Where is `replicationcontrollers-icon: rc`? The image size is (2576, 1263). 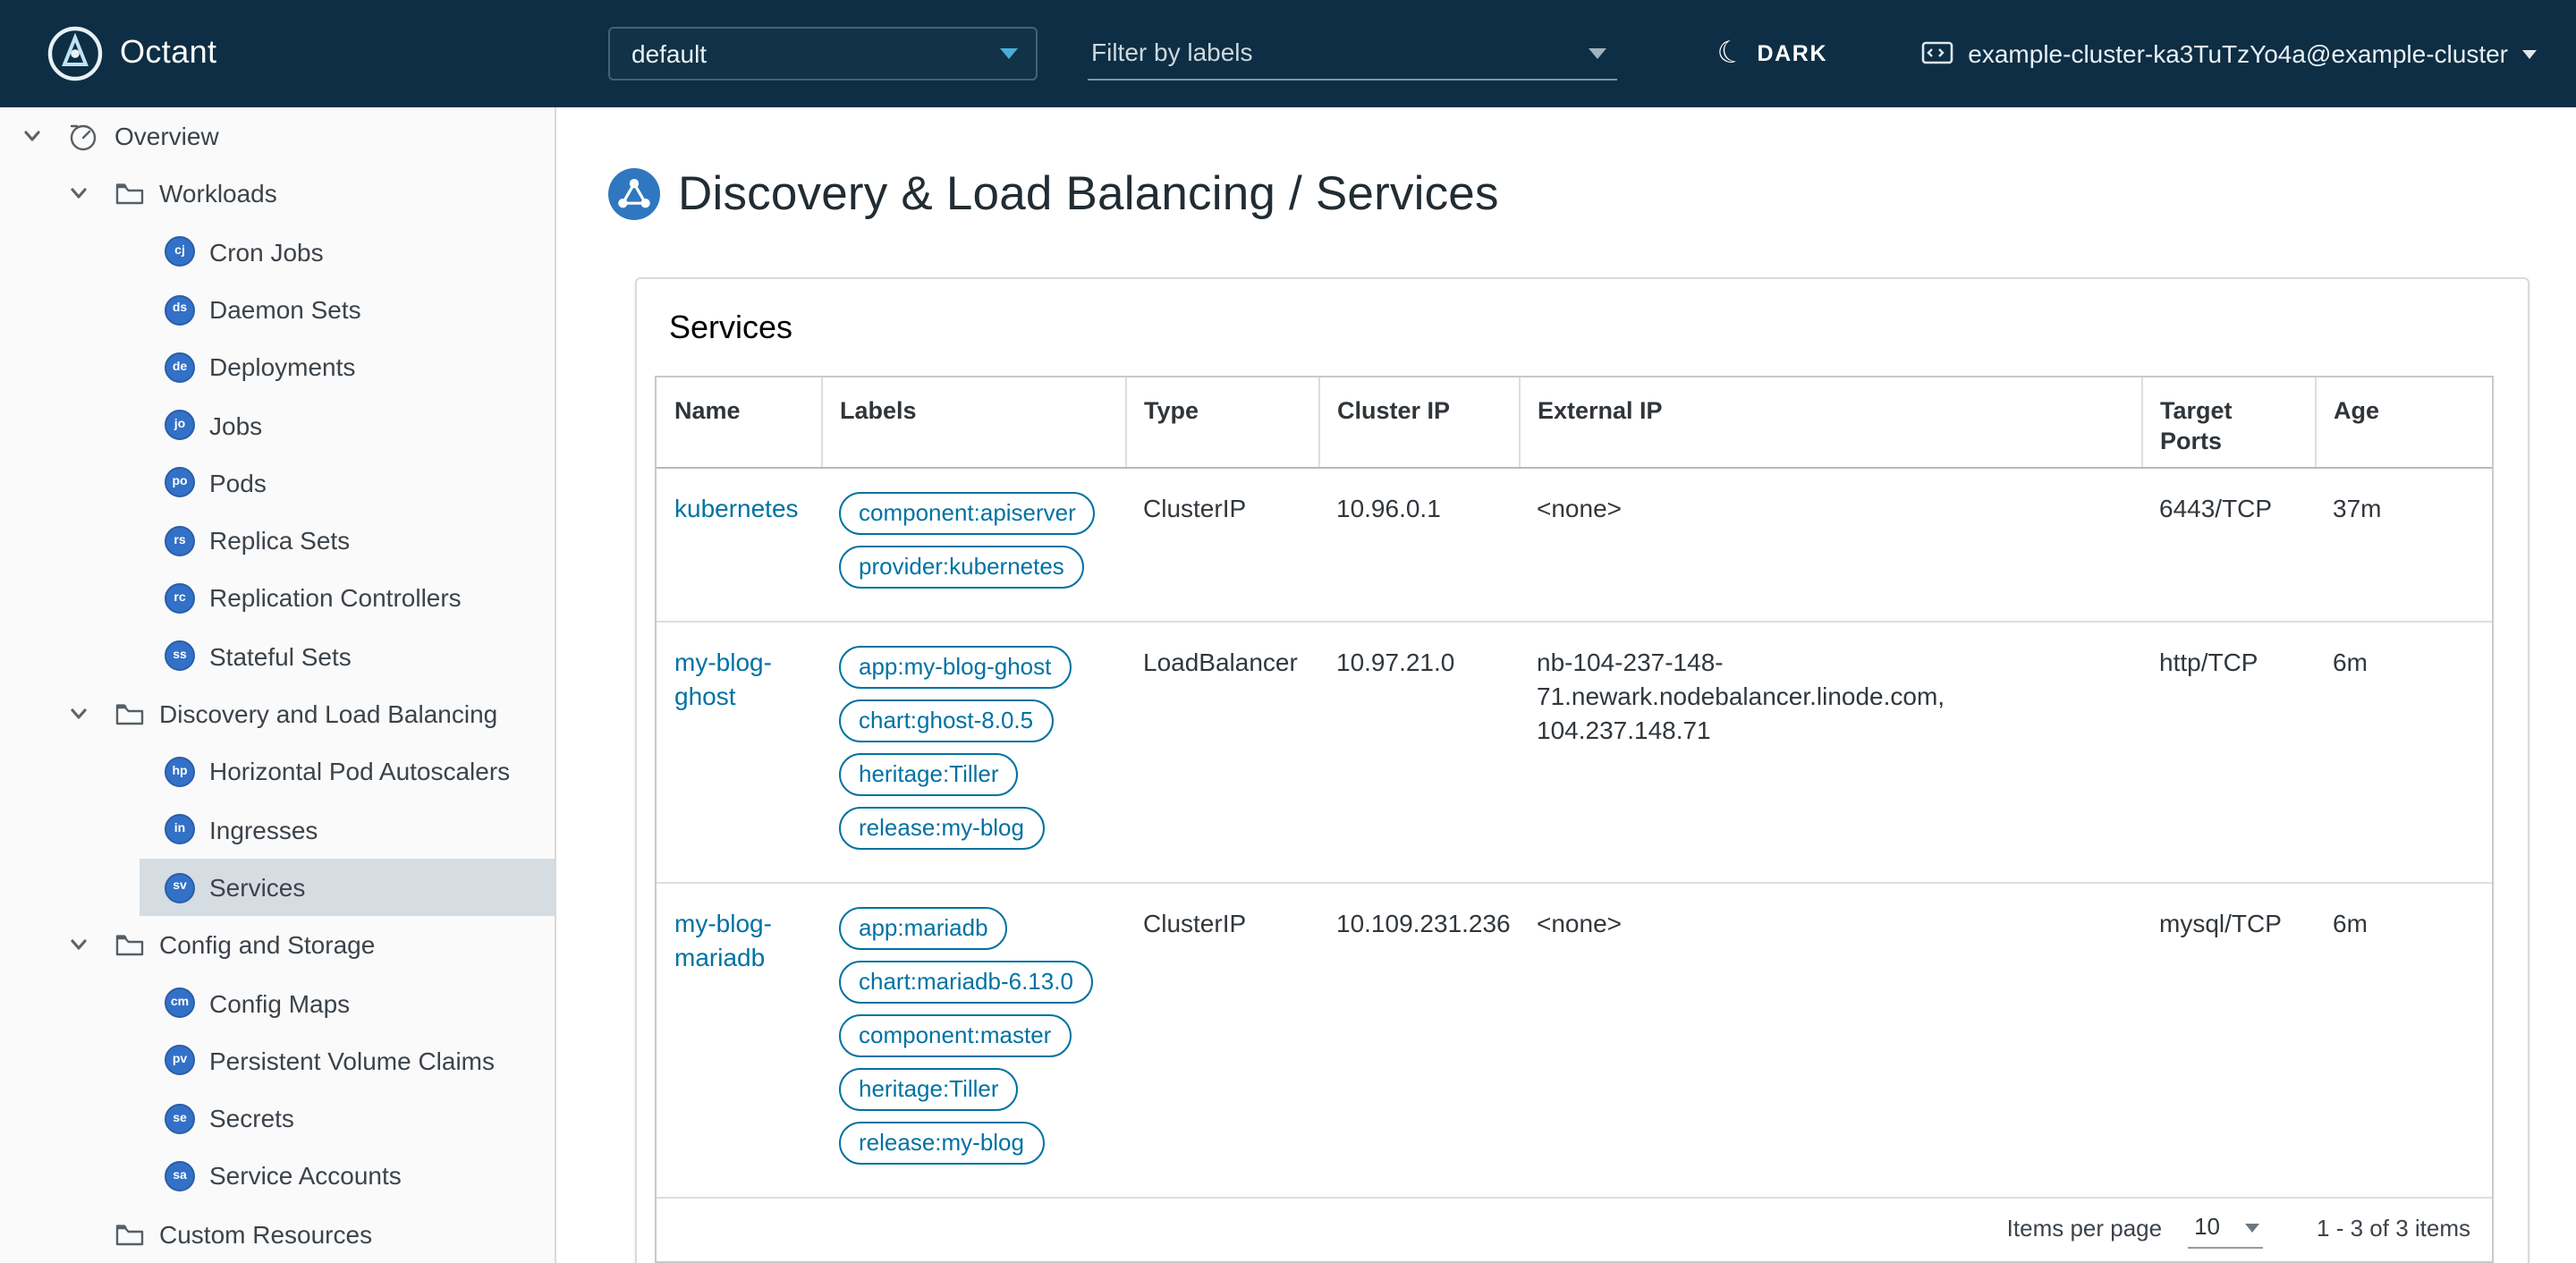 replicationcontrollers-icon: rc is located at coordinates (180, 599).